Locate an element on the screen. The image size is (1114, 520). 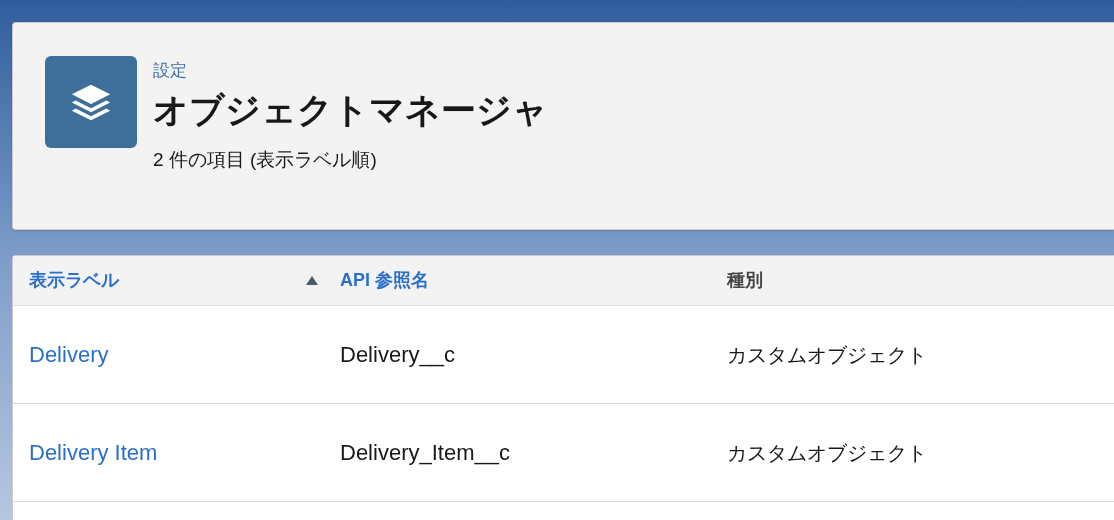
column-header: 種別 is located at coordinates (745, 280).